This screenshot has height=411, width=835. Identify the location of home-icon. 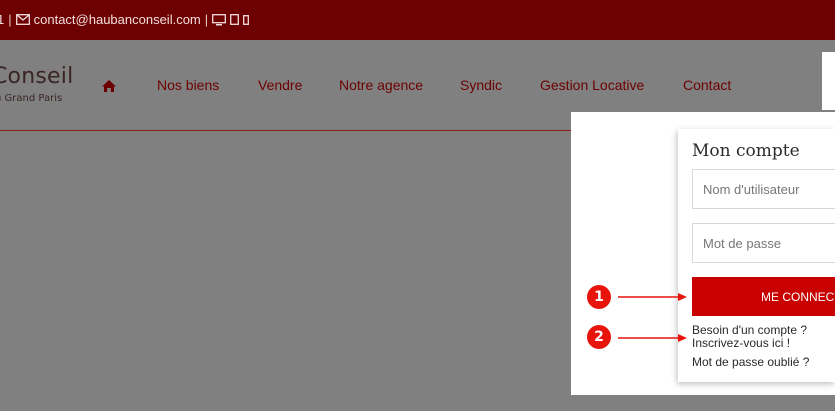
(109, 86).